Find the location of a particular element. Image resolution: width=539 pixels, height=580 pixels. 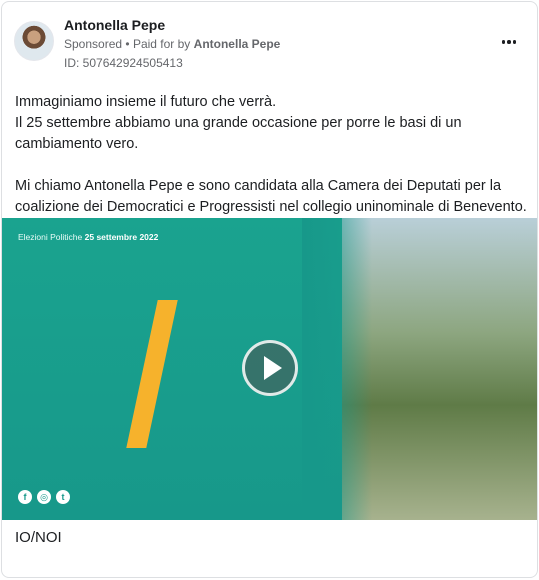

twitter-icon: t is located at coordinates (63, 497).